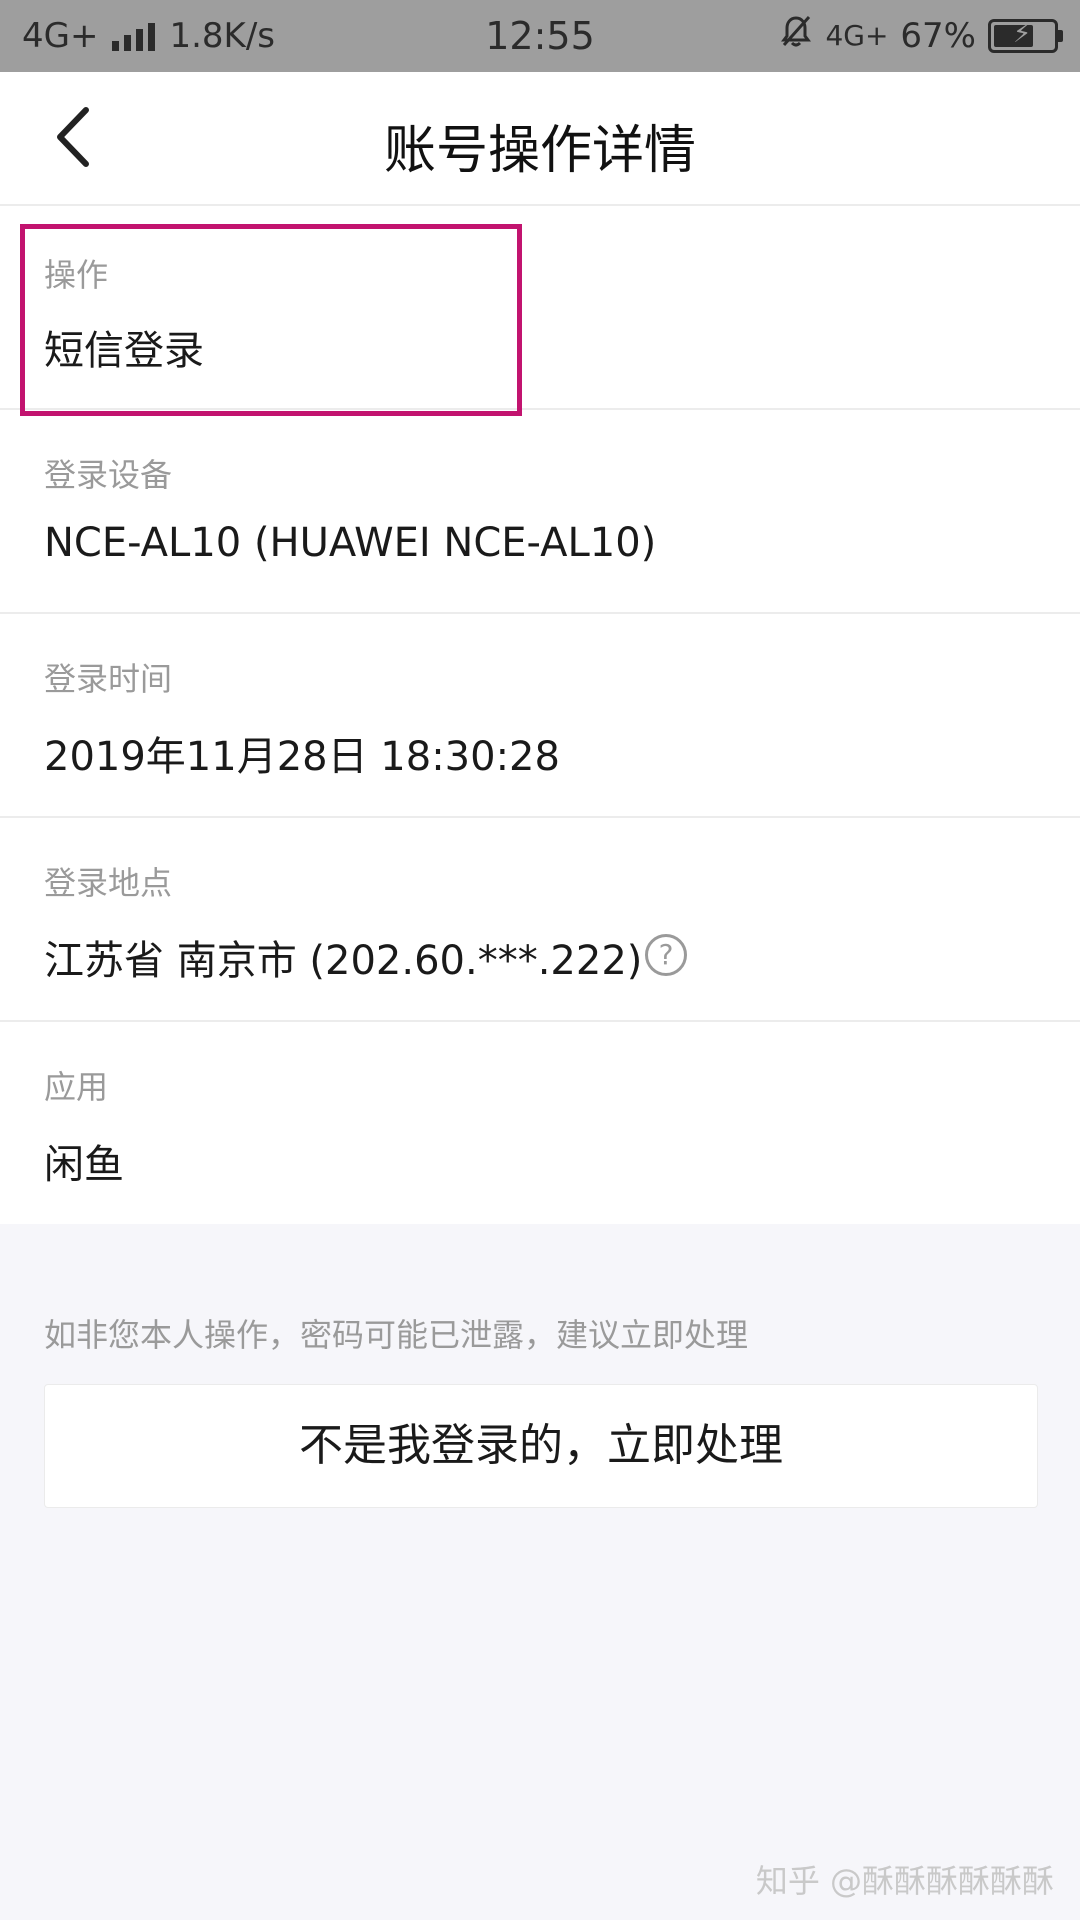 This screenshot has width=1080, height=1920. What do you see at coordinates (904, 1881) in the screenshot?
I see `watermark: 知乎 @酥酥酥酥酥酥` at bounding box center [904, 1881].